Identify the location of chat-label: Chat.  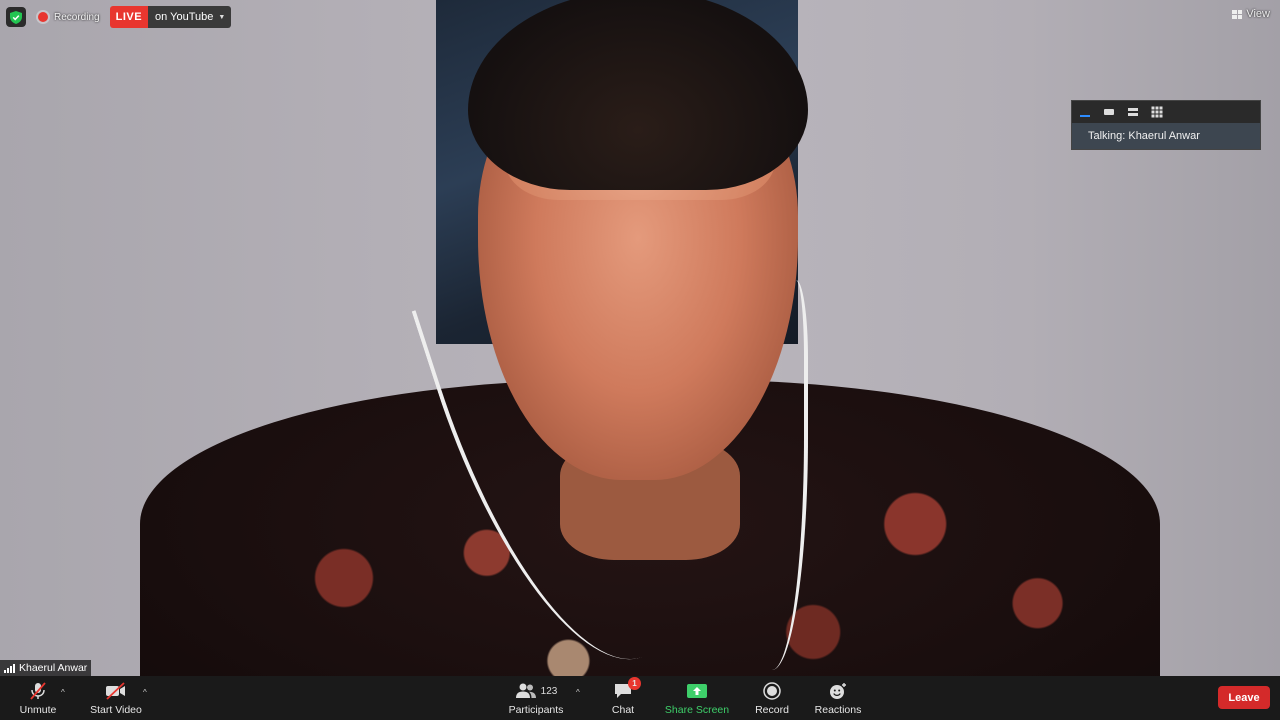
(623, 710).